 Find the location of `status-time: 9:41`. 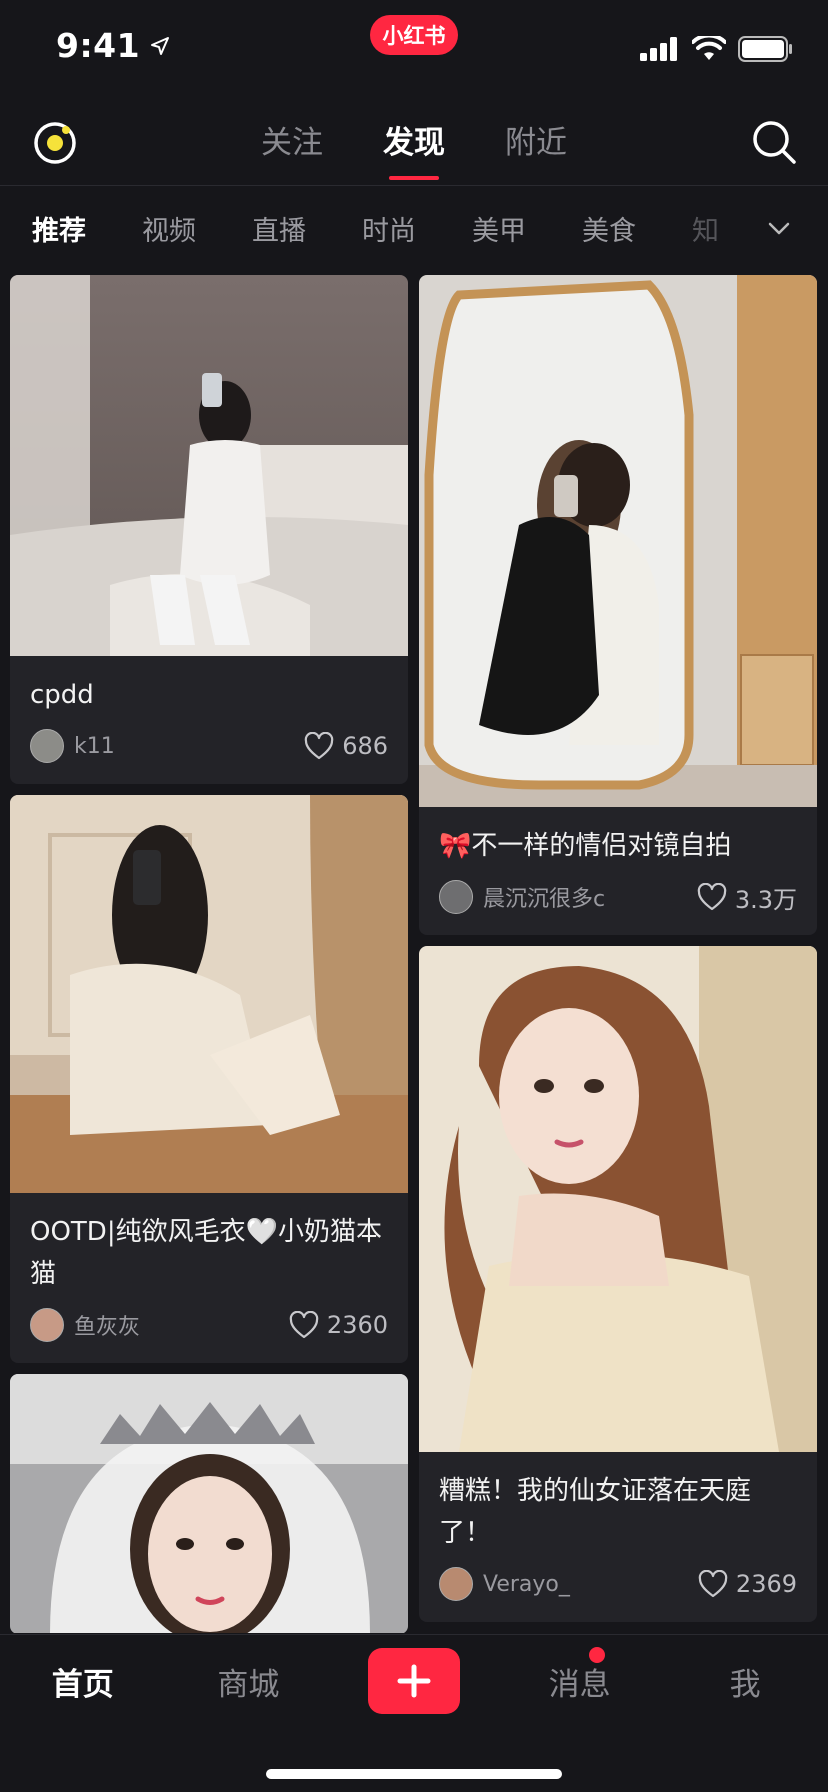

status-time: 9:41 is located at coordinates (98, 45).